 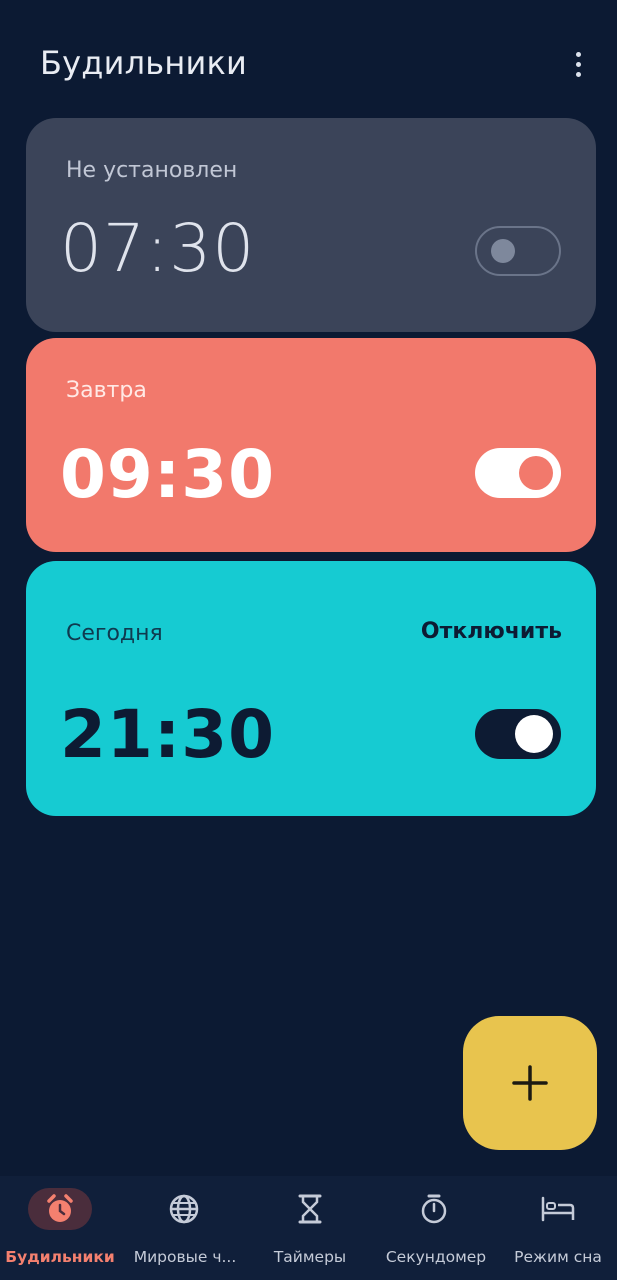 I want to click on add-alarm-button, so click(x=530, y=1083).